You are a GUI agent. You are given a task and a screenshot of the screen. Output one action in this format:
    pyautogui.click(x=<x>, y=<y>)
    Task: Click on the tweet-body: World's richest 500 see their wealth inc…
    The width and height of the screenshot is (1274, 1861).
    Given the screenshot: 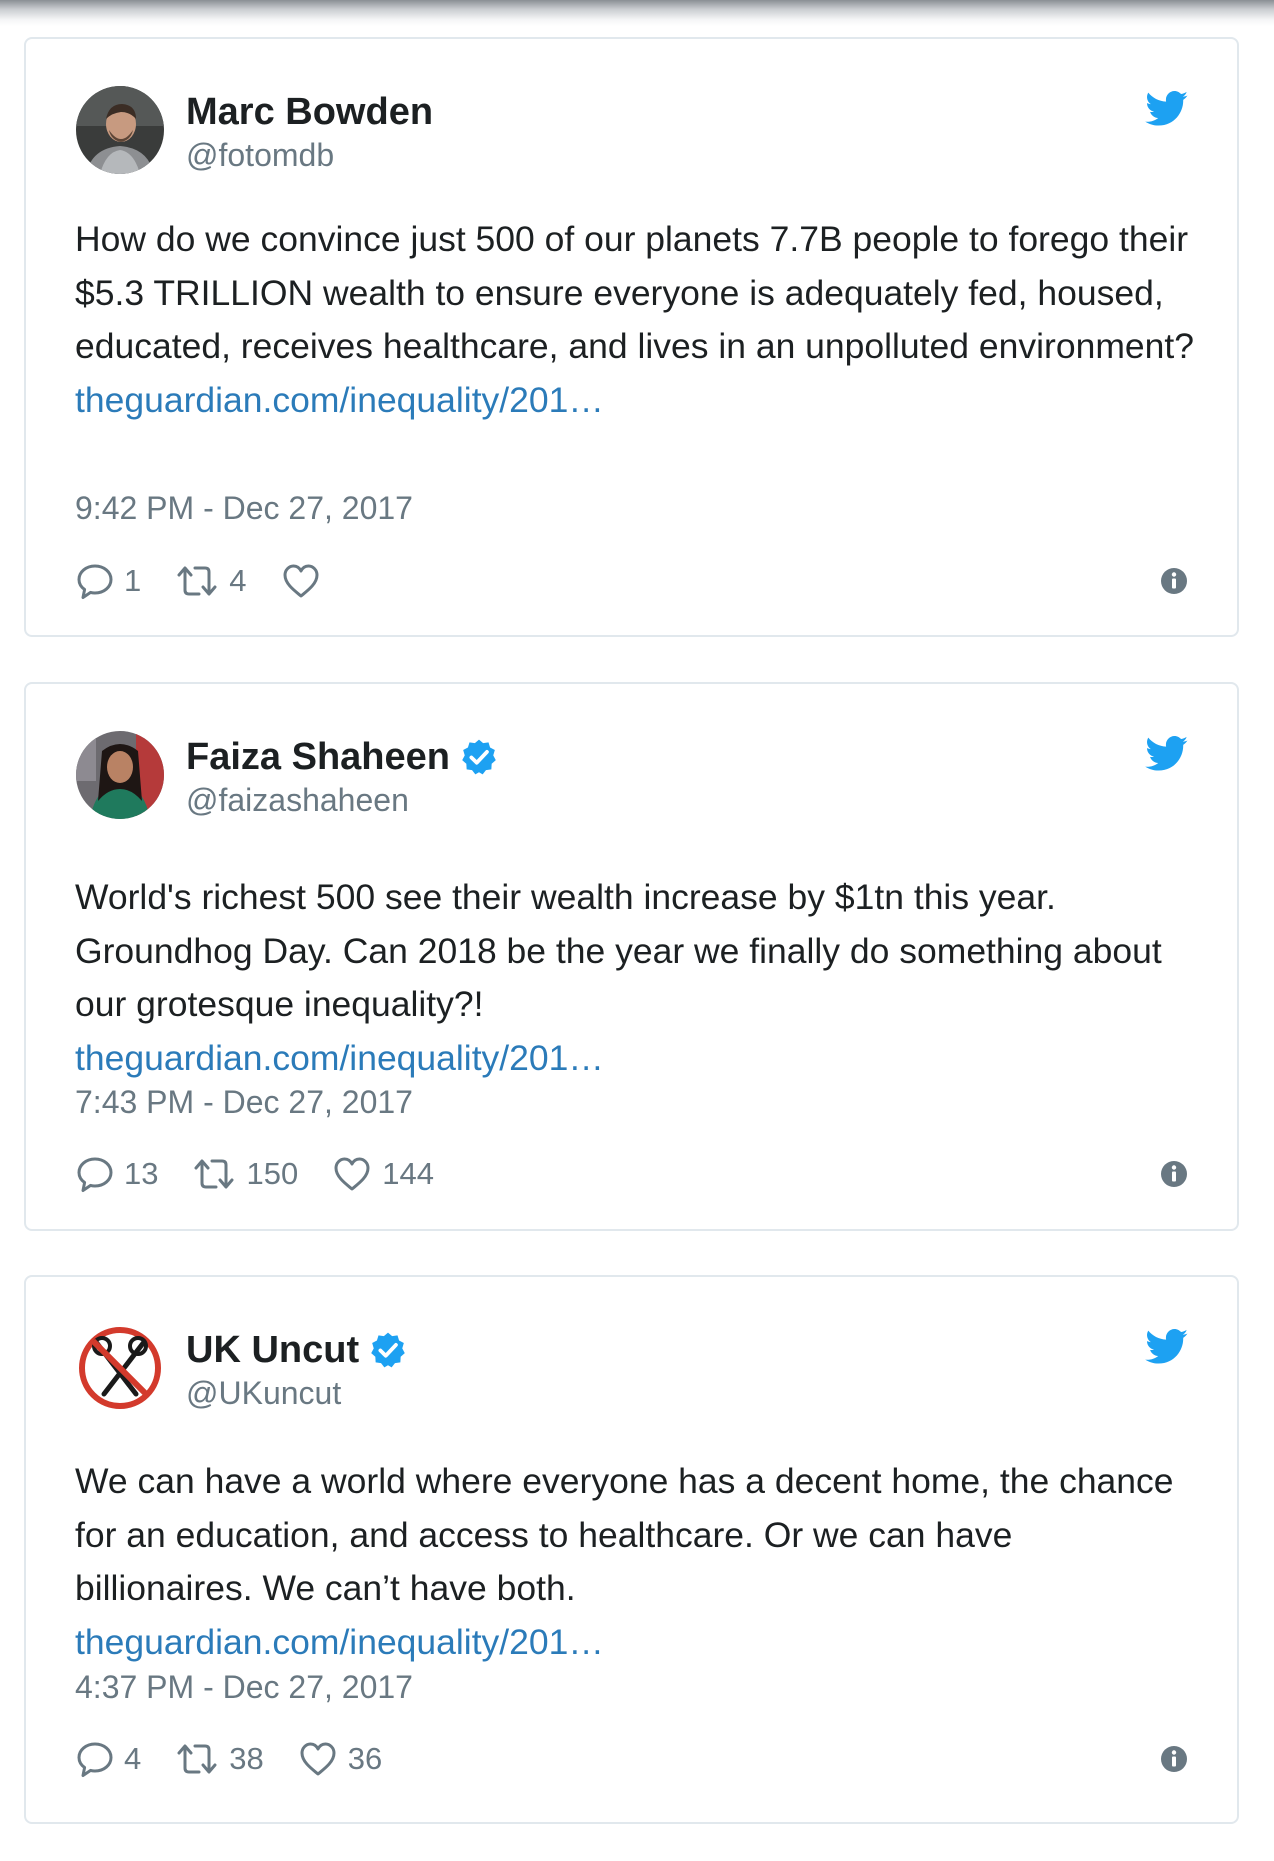 What is the action you would take?
    pyautogui.click(x=618, y=950)
    